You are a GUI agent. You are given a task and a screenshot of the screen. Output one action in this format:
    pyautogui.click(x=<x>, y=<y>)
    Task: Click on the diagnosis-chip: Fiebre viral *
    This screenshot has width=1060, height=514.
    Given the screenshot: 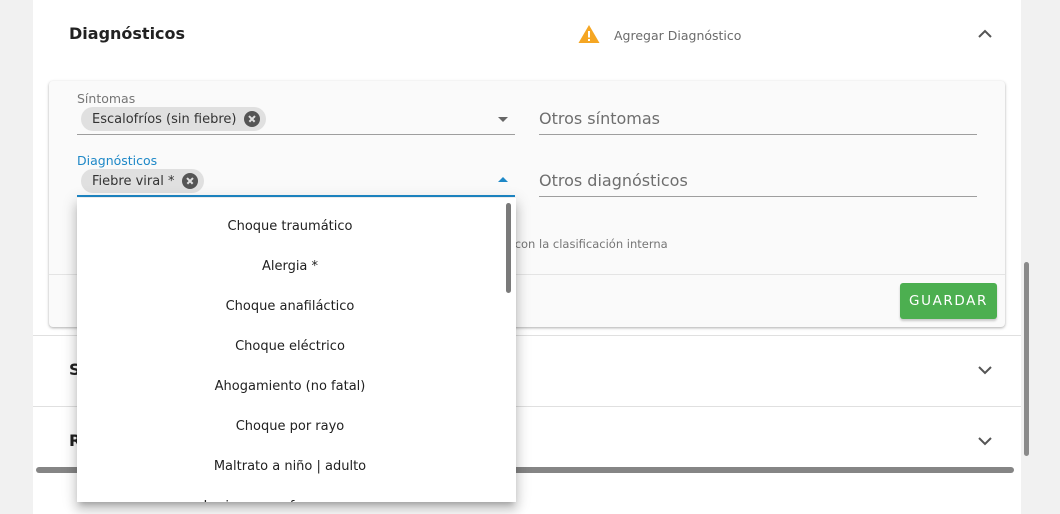 What is the action you would take?
    pyautogui.click(x=143, y=181)
    